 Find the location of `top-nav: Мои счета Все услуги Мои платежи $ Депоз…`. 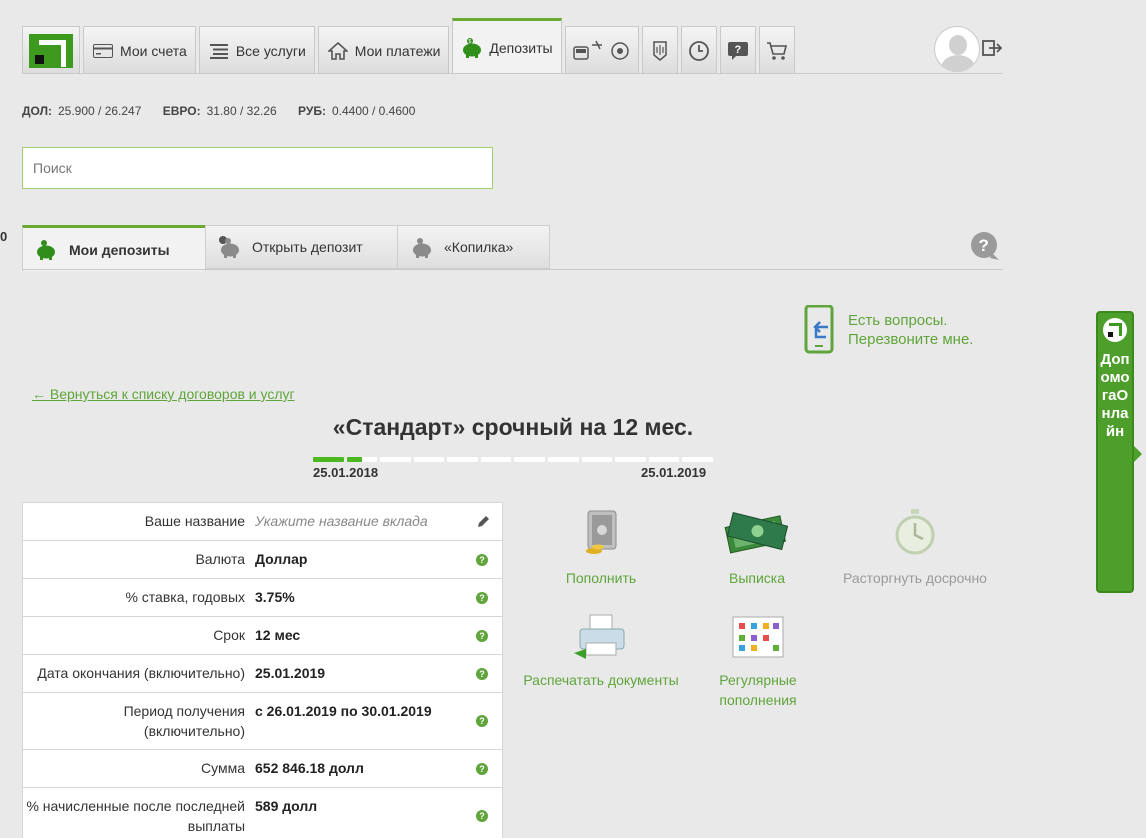

top-nav: Мои счета Все услуги Мои платежи $ Депоз… is located at coordinates (410, 46).